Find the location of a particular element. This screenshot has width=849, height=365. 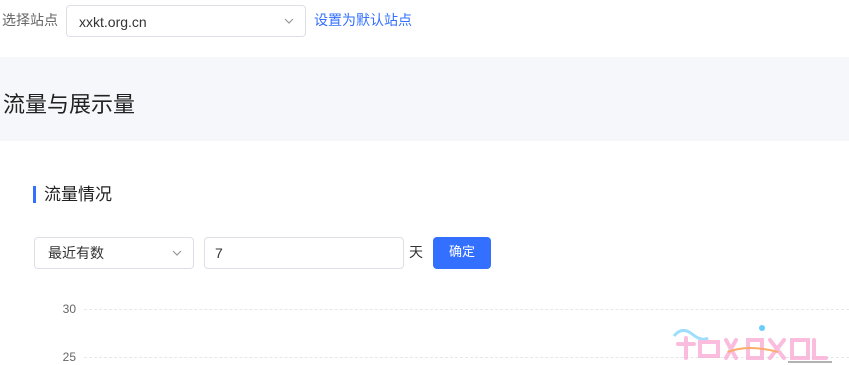

days-input is located at coordinates (304, 253).